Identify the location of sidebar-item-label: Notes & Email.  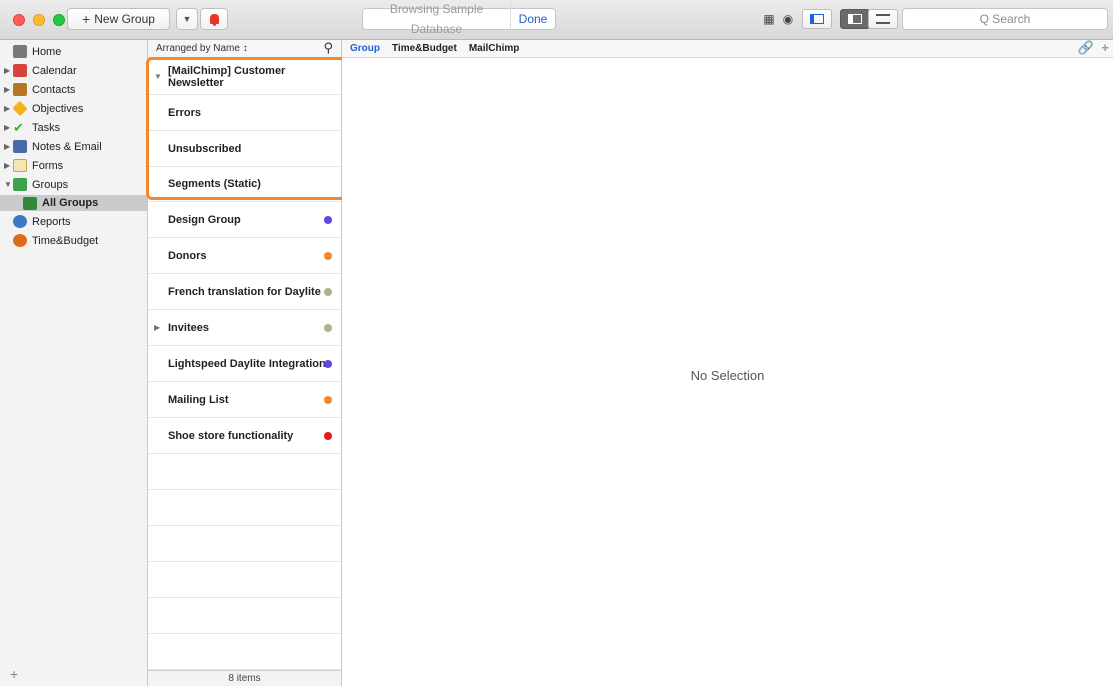
(67, 146).